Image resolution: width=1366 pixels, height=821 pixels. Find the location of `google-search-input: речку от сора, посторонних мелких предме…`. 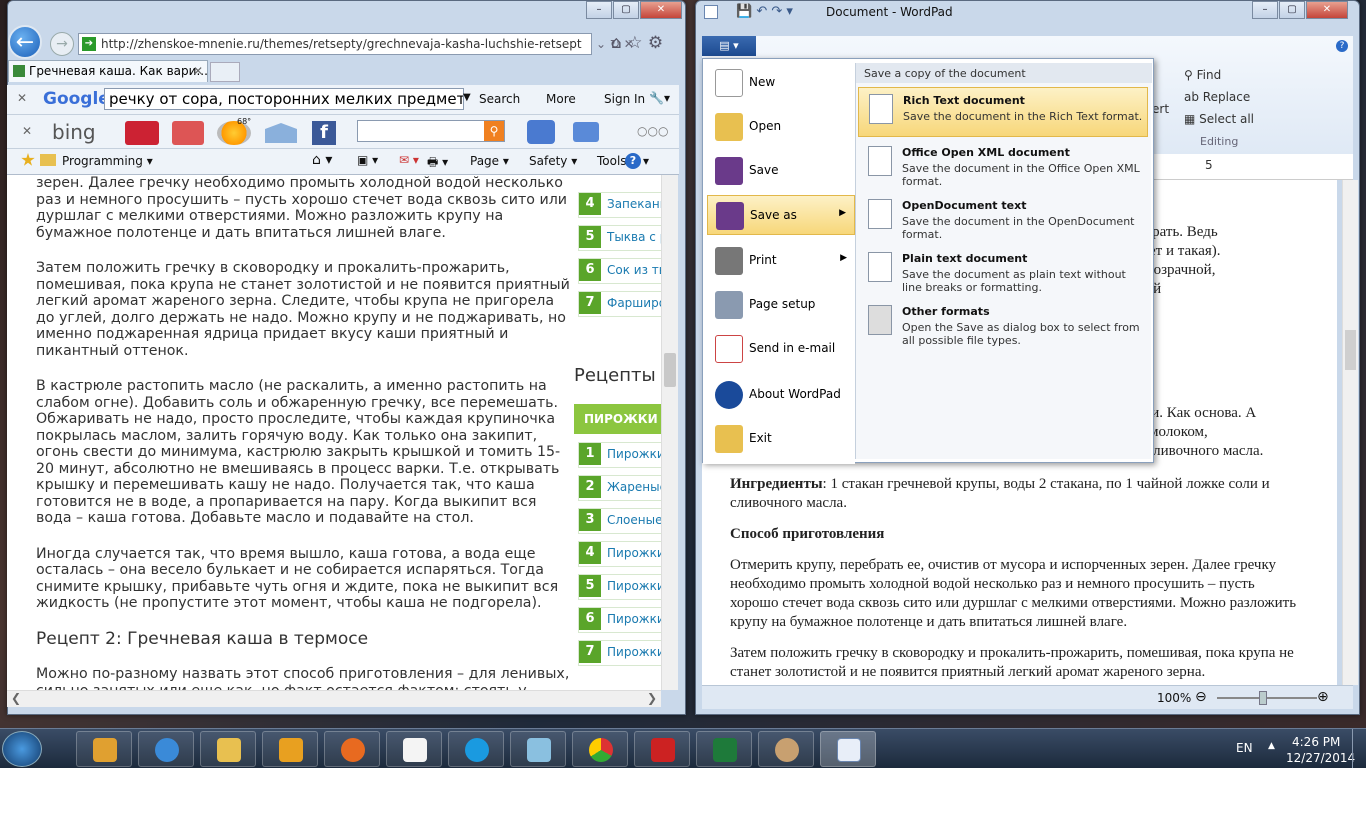

google-search-input: речку от сора, посторонних мелких предме… is located at coordinates (284, 99).